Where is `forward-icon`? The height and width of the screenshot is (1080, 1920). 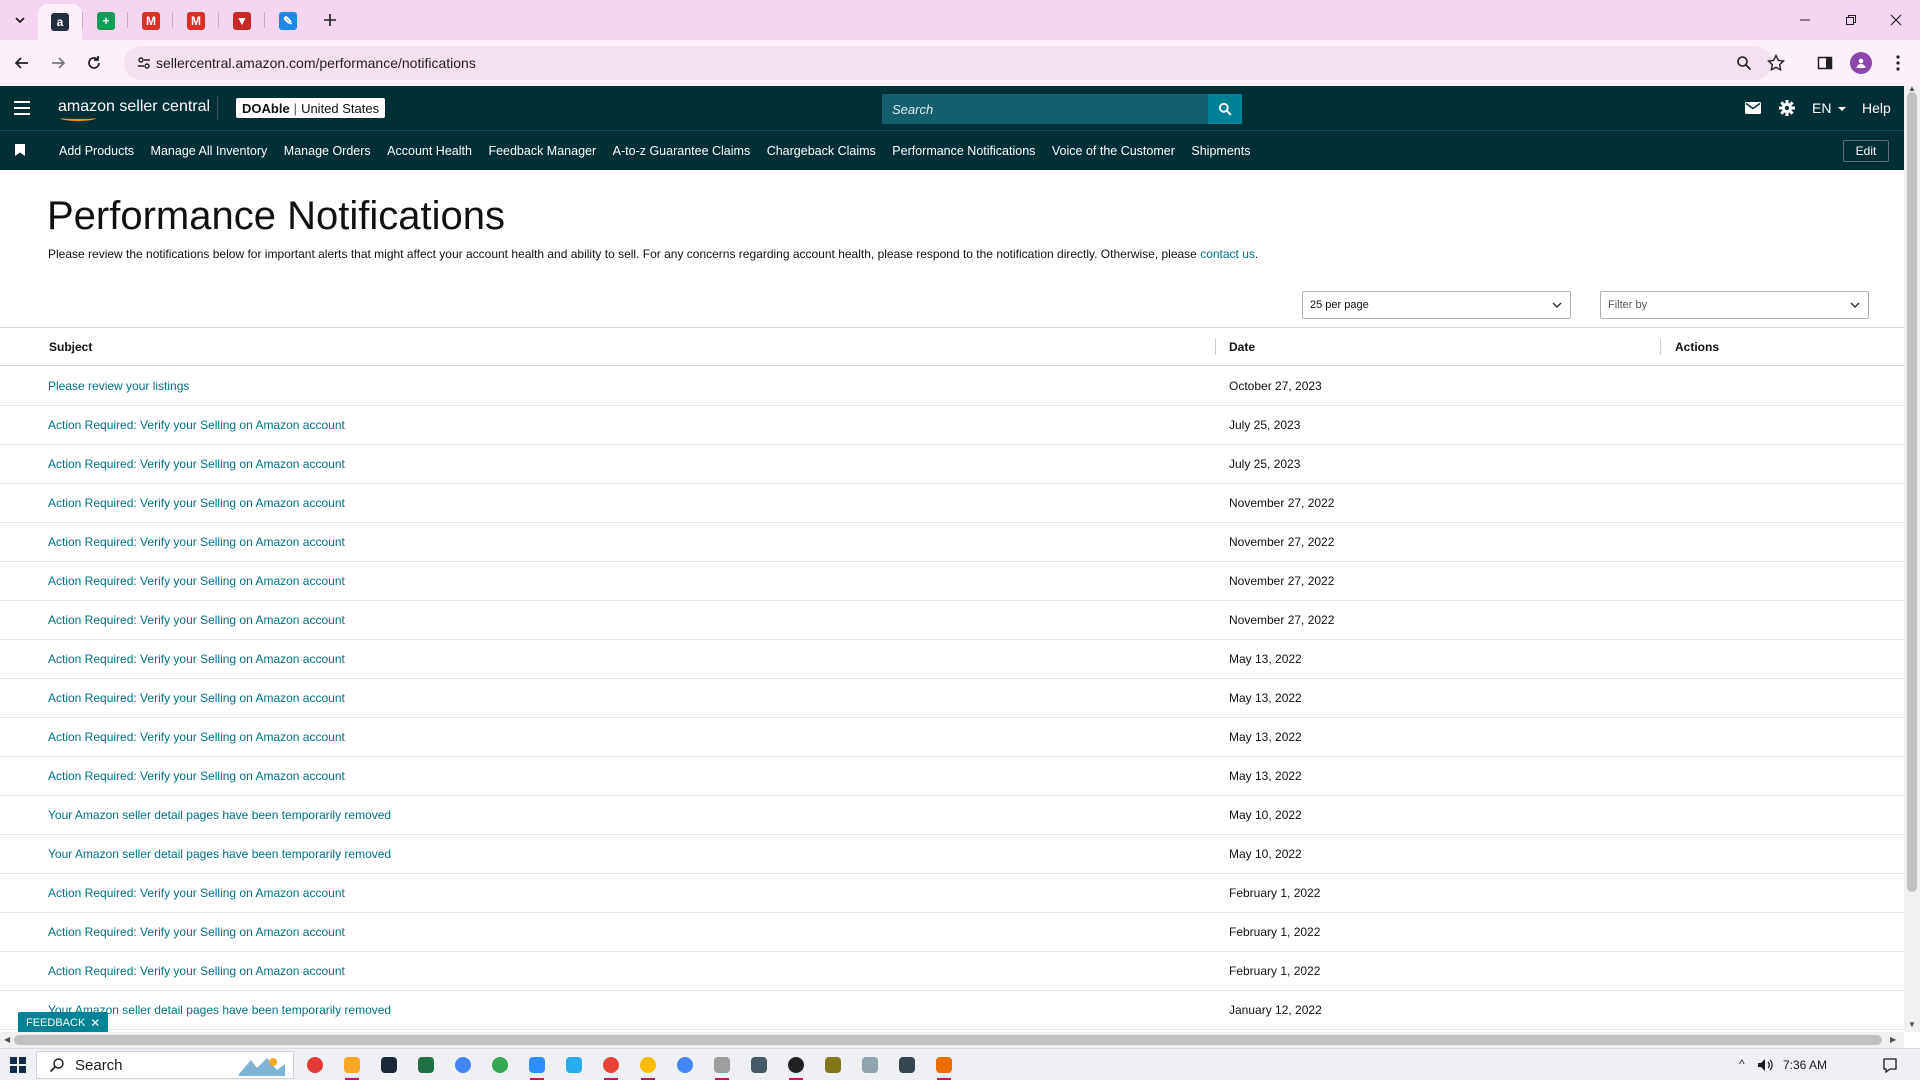 forward-icon is located at coordinates (58, 63).